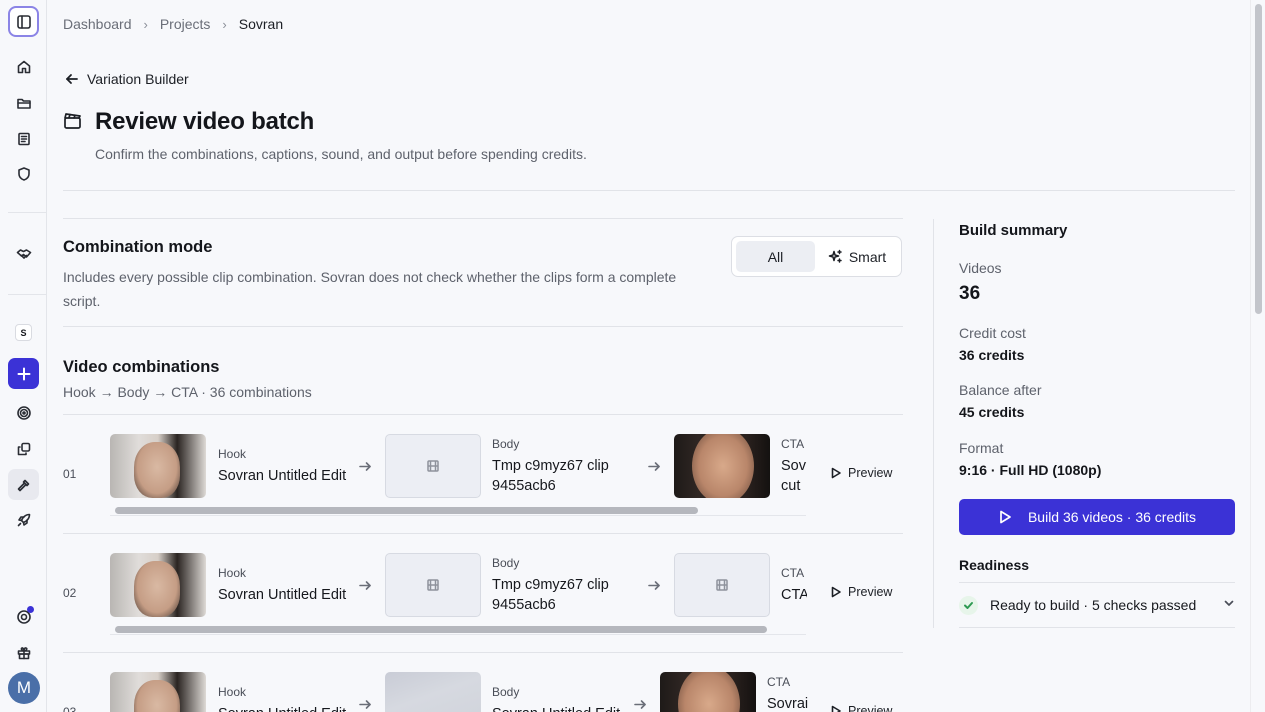 Image resolution: width=1265 pixels, height=712 pixels. What do you see at coordinates (1258, 159) in the screenshot?
I see `page-scrollbar-thumb` at bounding box center [1258, 159].